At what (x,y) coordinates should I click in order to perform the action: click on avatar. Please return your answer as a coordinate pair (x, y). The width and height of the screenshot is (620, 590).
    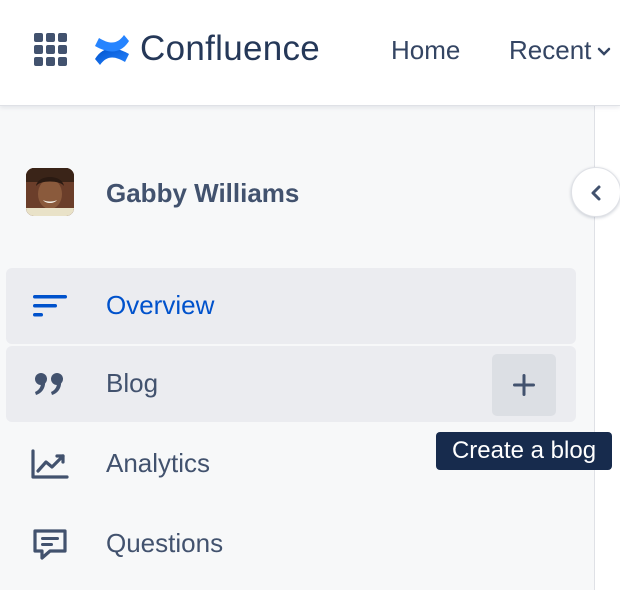
    Looking at the image, I should click on (50, 192).